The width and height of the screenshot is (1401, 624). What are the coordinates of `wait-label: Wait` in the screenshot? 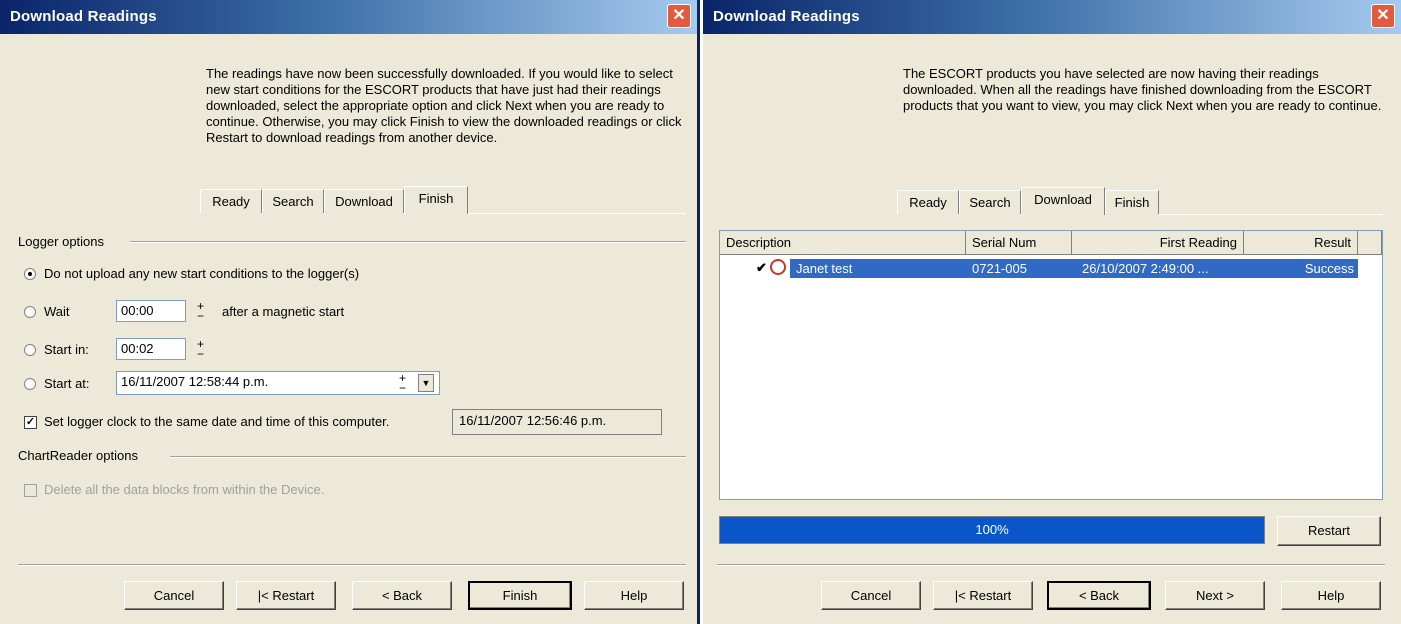 It's located at (57, 311).